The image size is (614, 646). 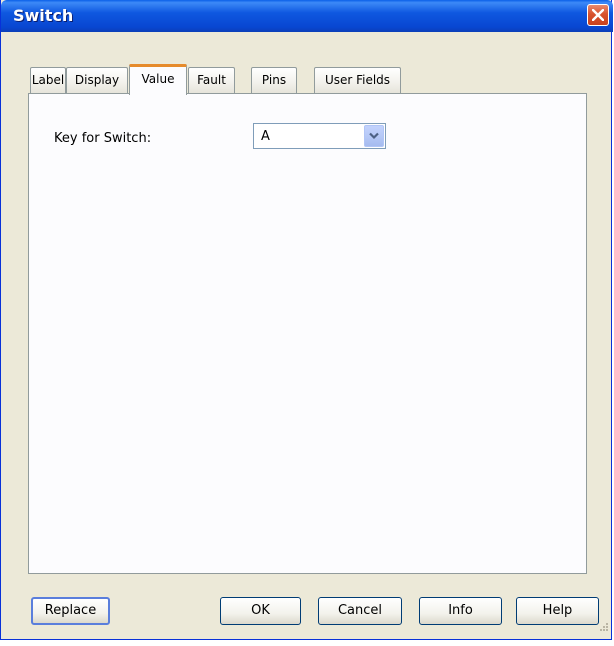 I want to click on tab-pins: Pins, so click(x=274, y=80).